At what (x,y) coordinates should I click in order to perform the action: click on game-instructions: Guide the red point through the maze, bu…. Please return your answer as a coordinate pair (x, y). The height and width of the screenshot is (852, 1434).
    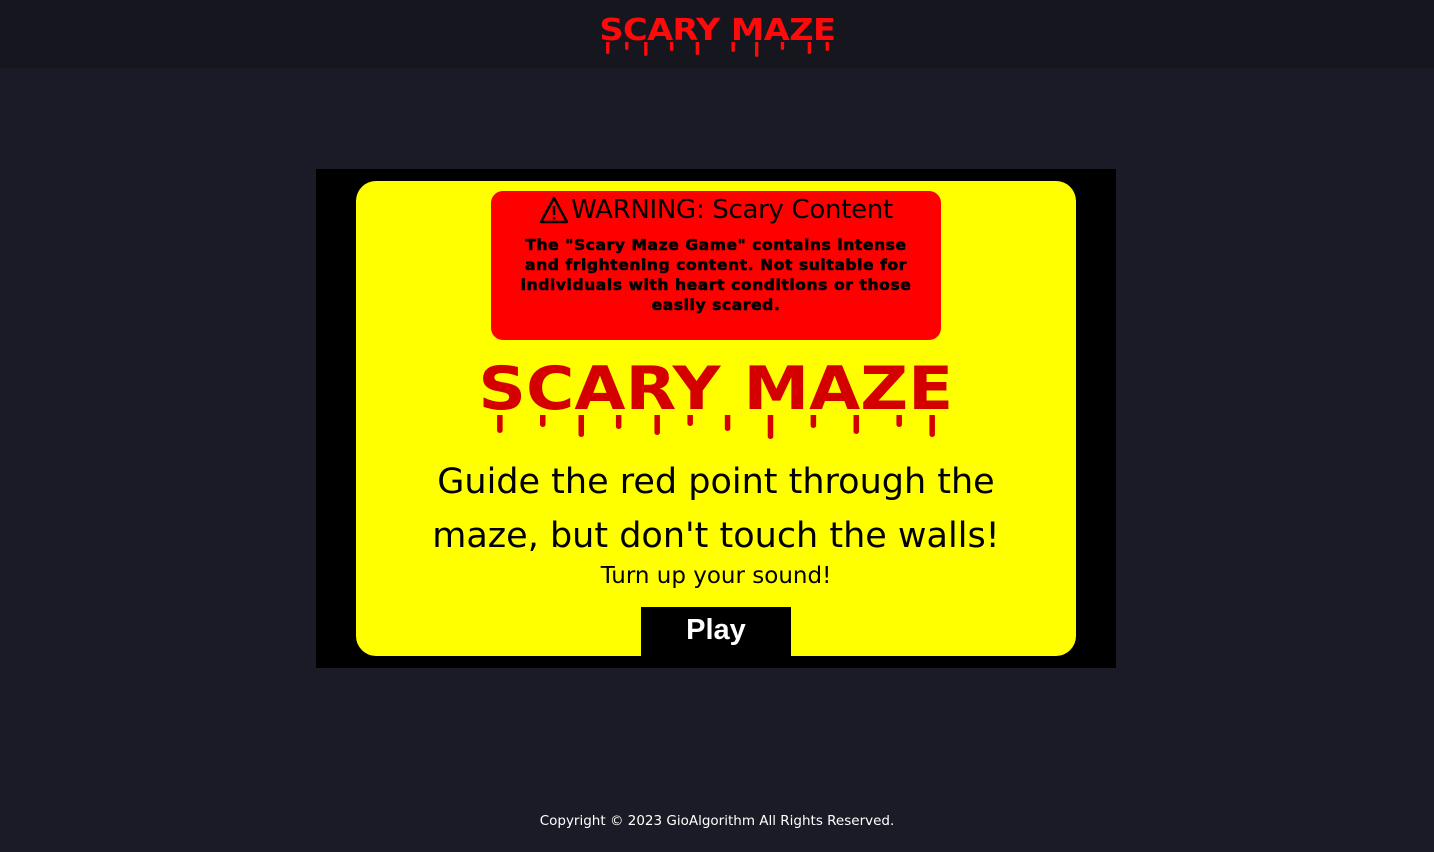
    Looking at the image, I should click on (716, 509).